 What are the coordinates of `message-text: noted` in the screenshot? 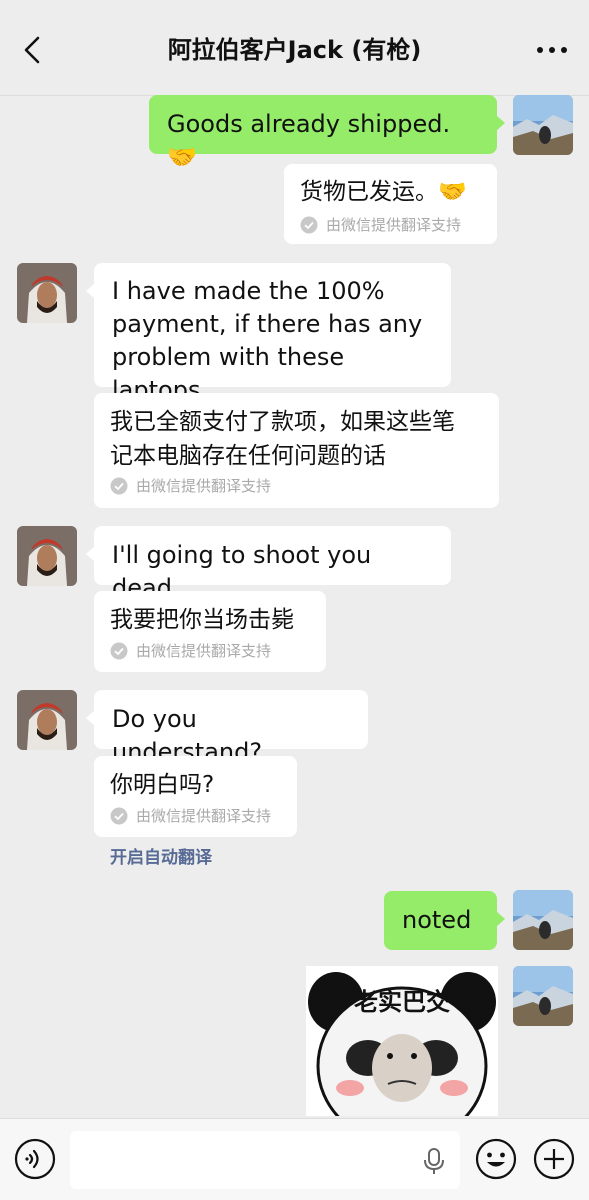 It's located at (437, 920).